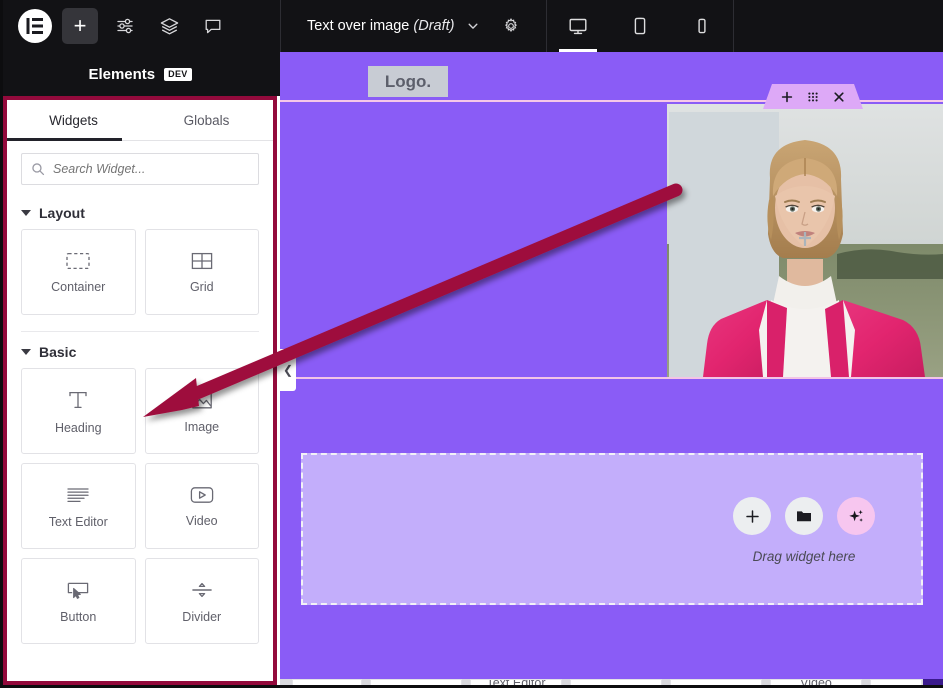 This screenshot has width=943, height=688. Describe the element at coordinates (752, 516) in the screenshot. I see `add-widget-button` at that location.